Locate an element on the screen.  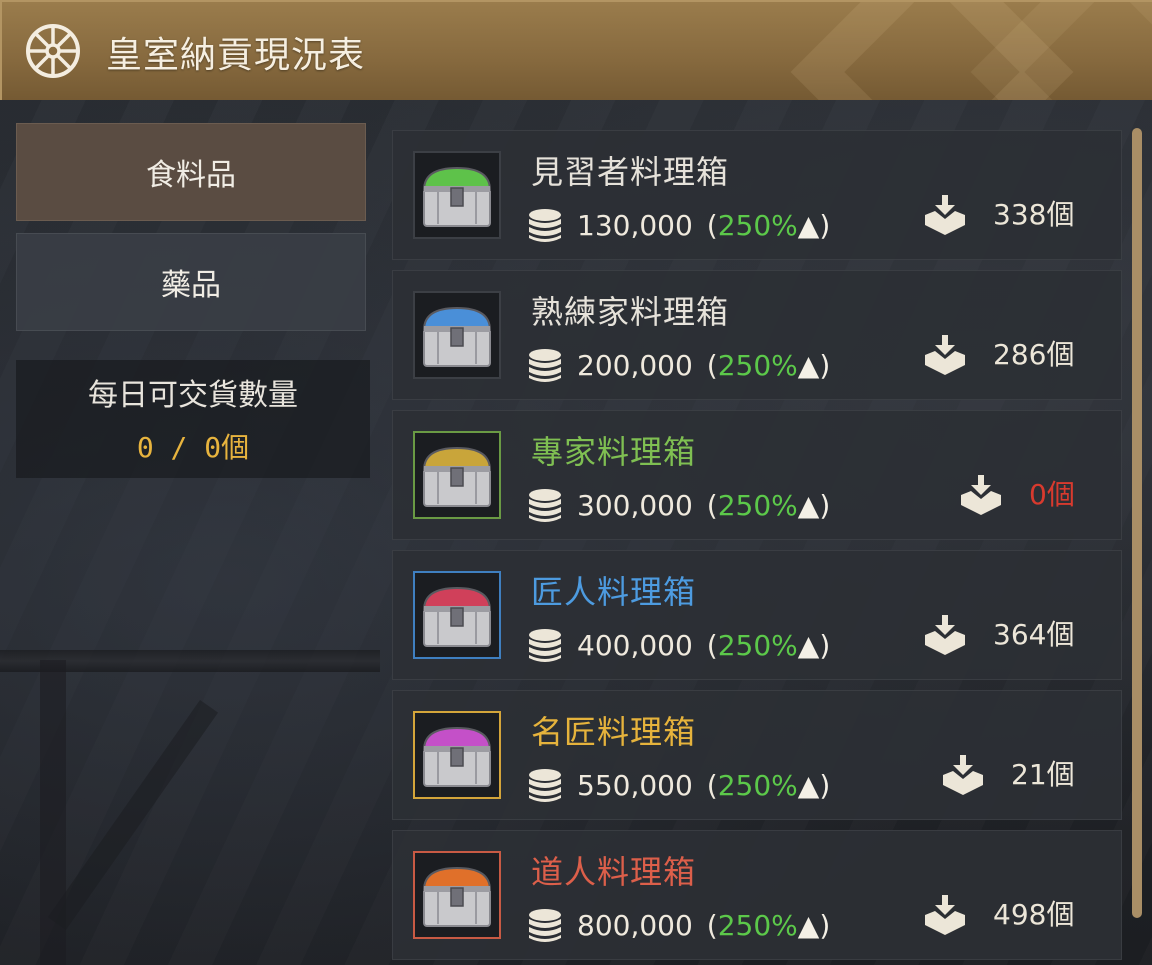
item-name: 見習者料理箱 is located at coordinates (630, 172).